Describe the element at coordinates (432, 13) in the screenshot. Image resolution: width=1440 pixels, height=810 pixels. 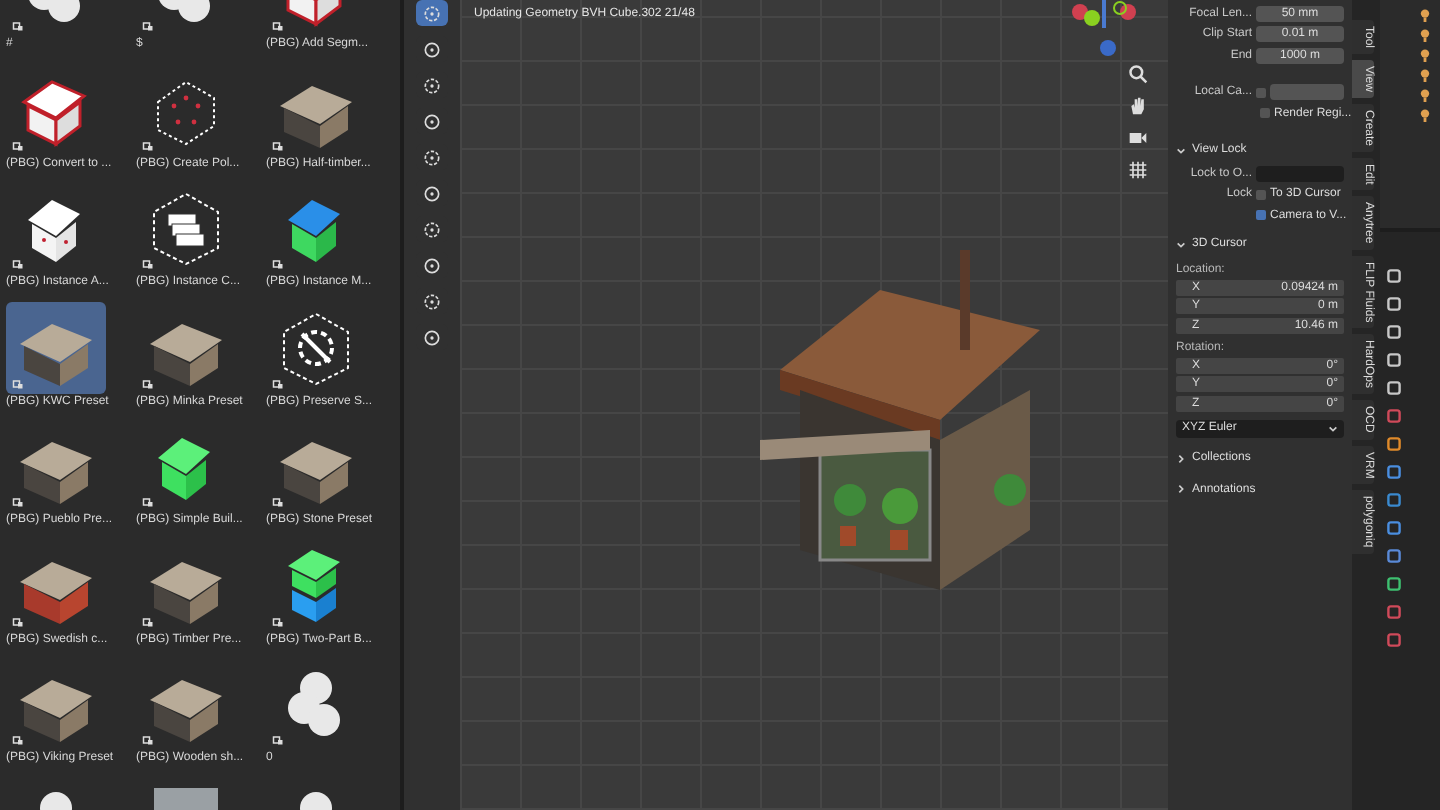
I see `tool-button` at that location.